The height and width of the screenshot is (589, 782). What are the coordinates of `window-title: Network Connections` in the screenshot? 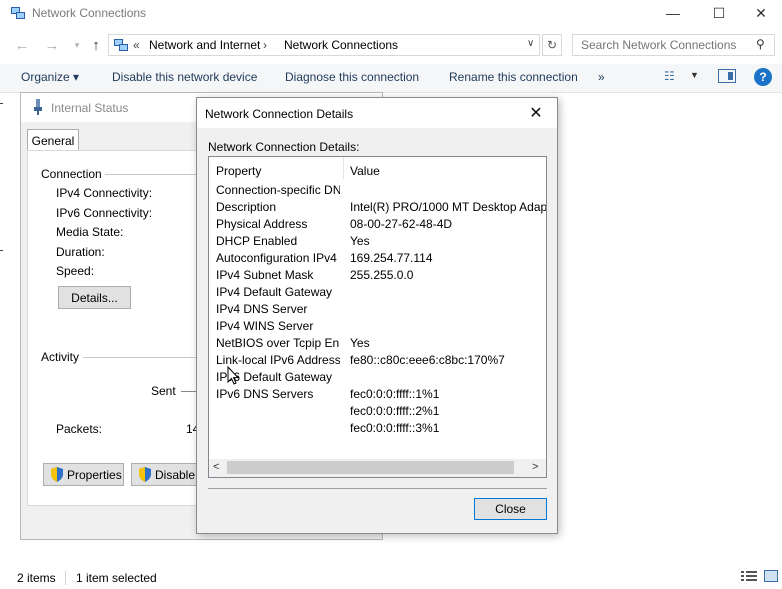 It's located at (89, 13).